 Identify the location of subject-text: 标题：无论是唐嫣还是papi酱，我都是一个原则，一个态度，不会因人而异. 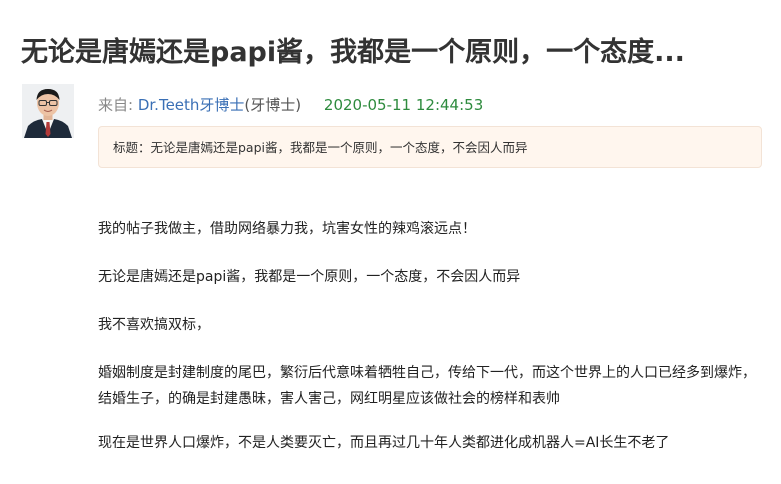
(320, 147).